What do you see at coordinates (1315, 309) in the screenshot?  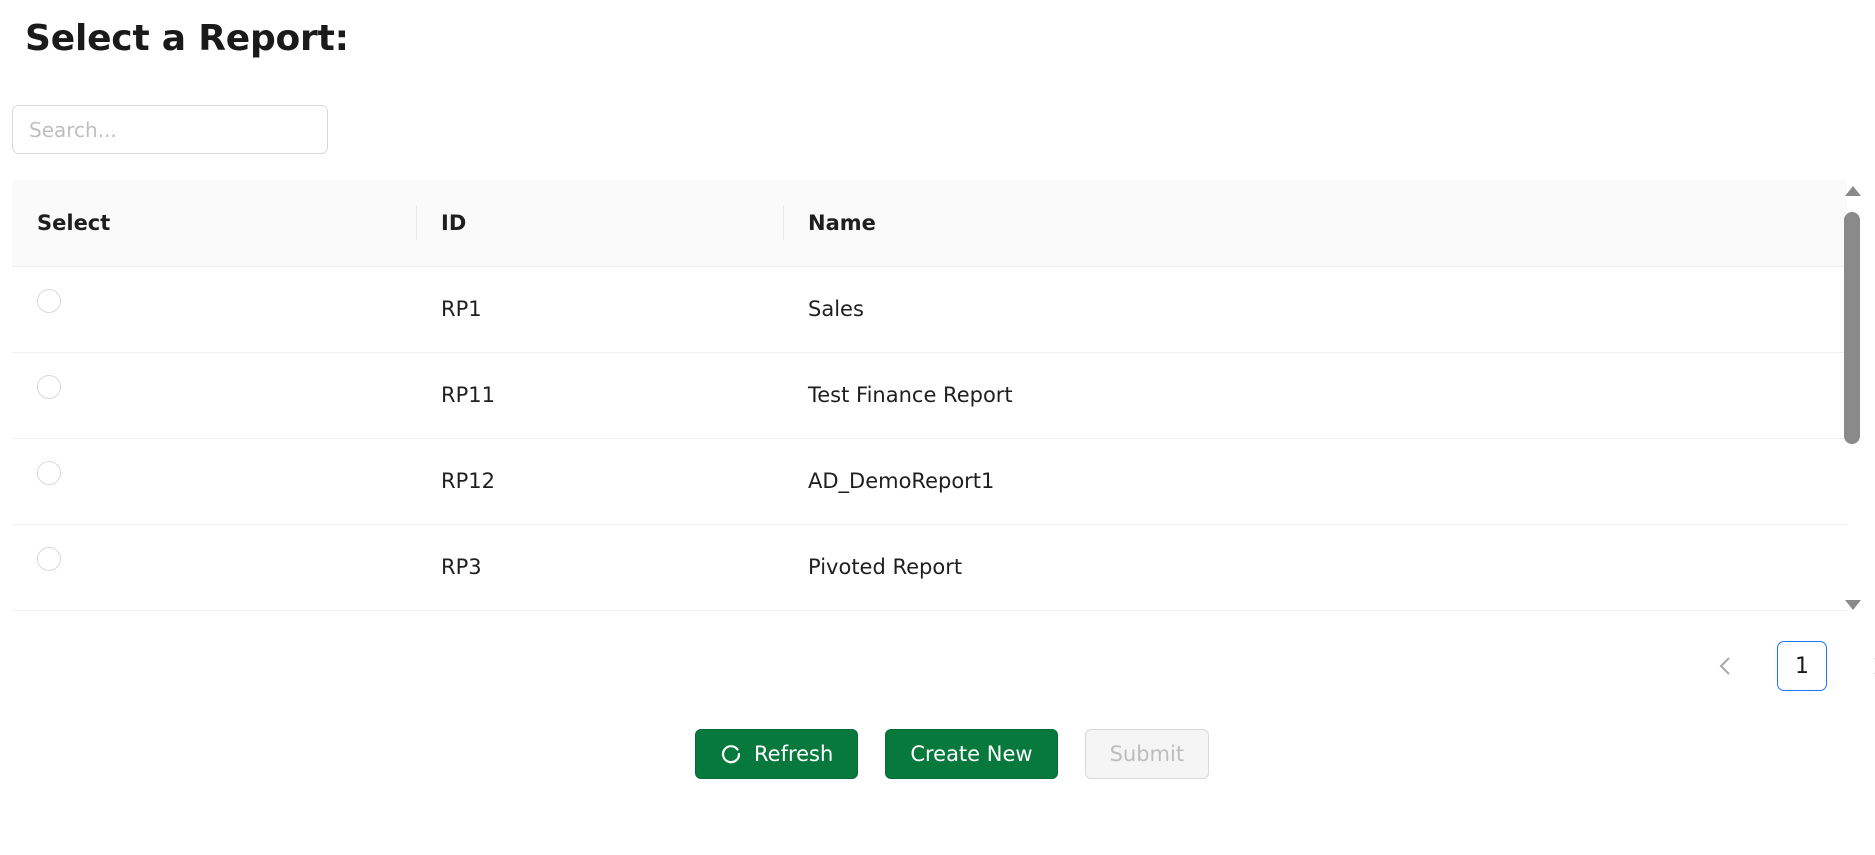 I see `name-cell: Sales` at bounding box center [1315, 309].